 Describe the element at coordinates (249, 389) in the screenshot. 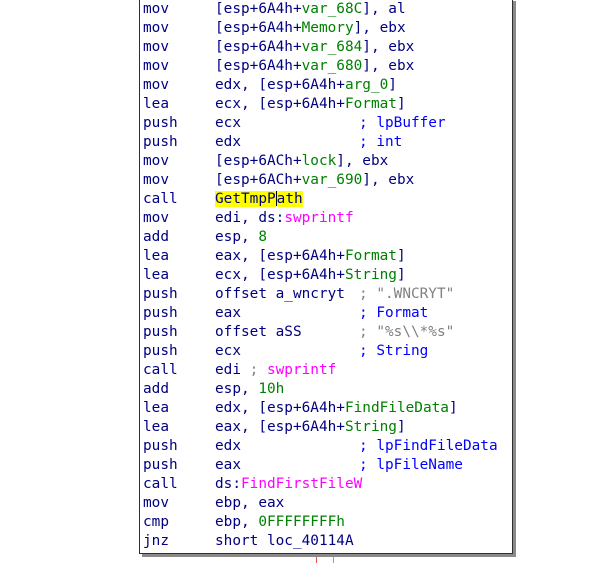

I see `operand: esp, 10h` at that location.